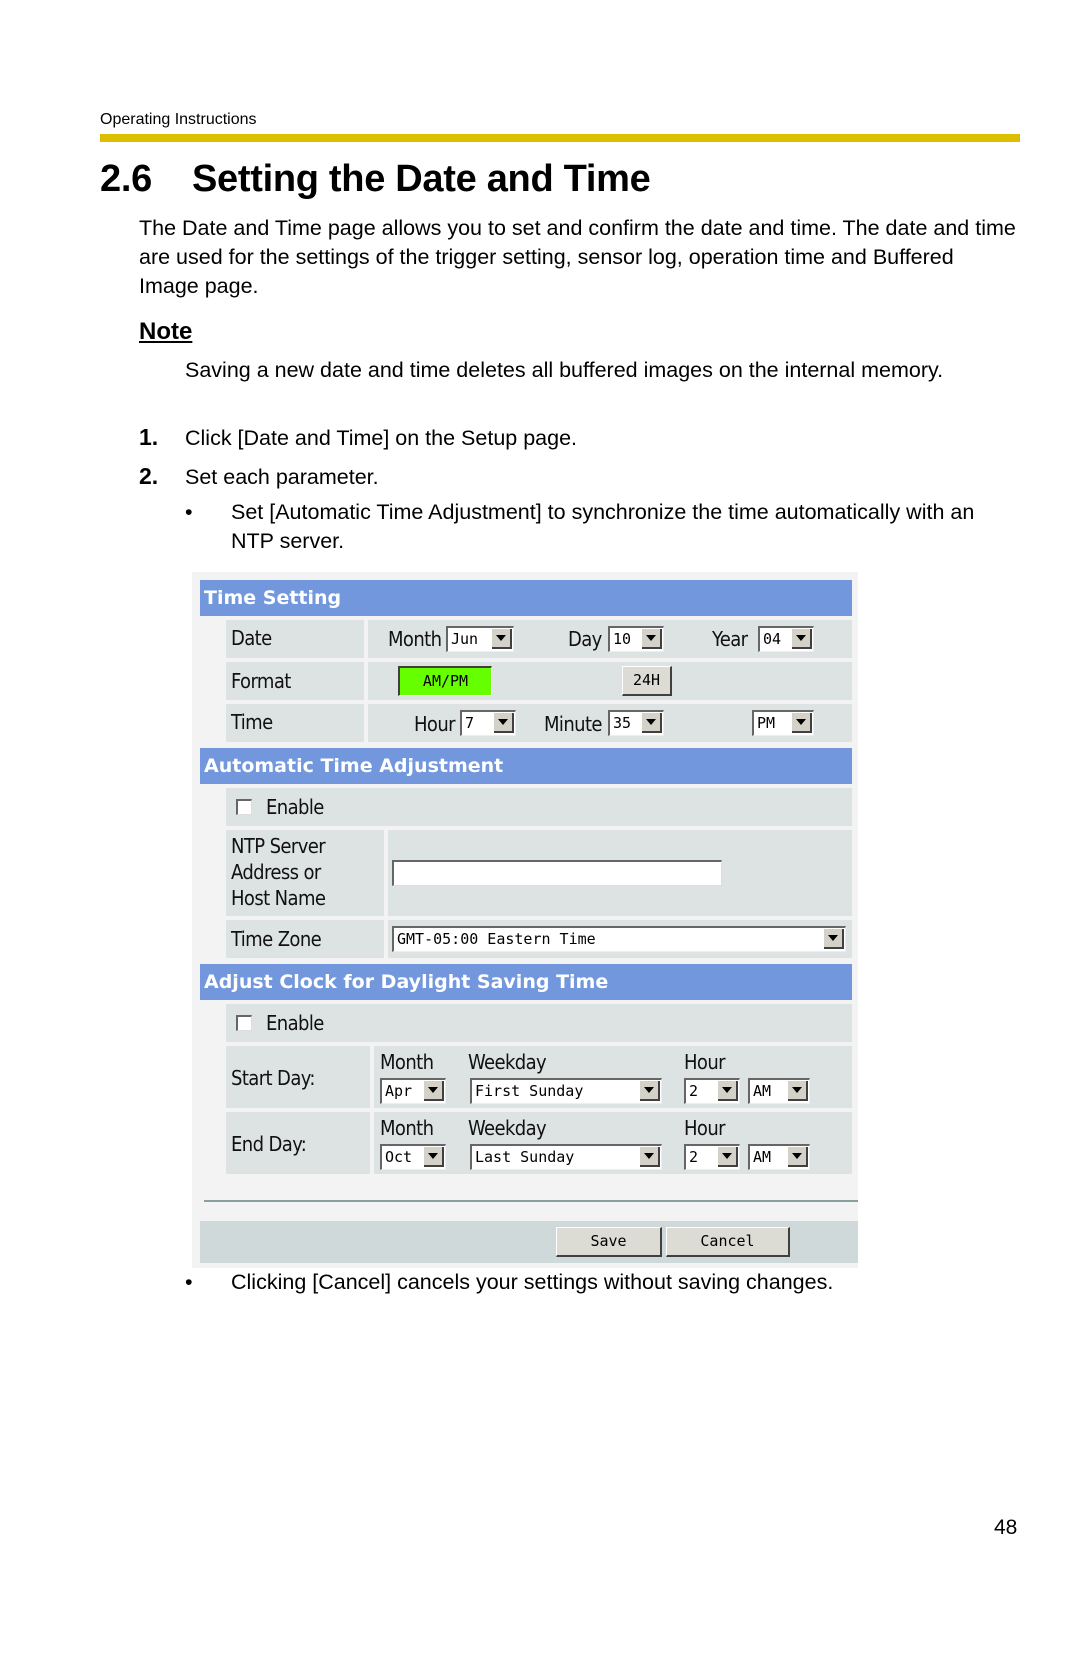 This screenshot has height=1669, width=1080. What do you see at coordinates (276, 939) in the screenshot?
I see `timezone-label: Time Zone` at bounding box center [276, 939].